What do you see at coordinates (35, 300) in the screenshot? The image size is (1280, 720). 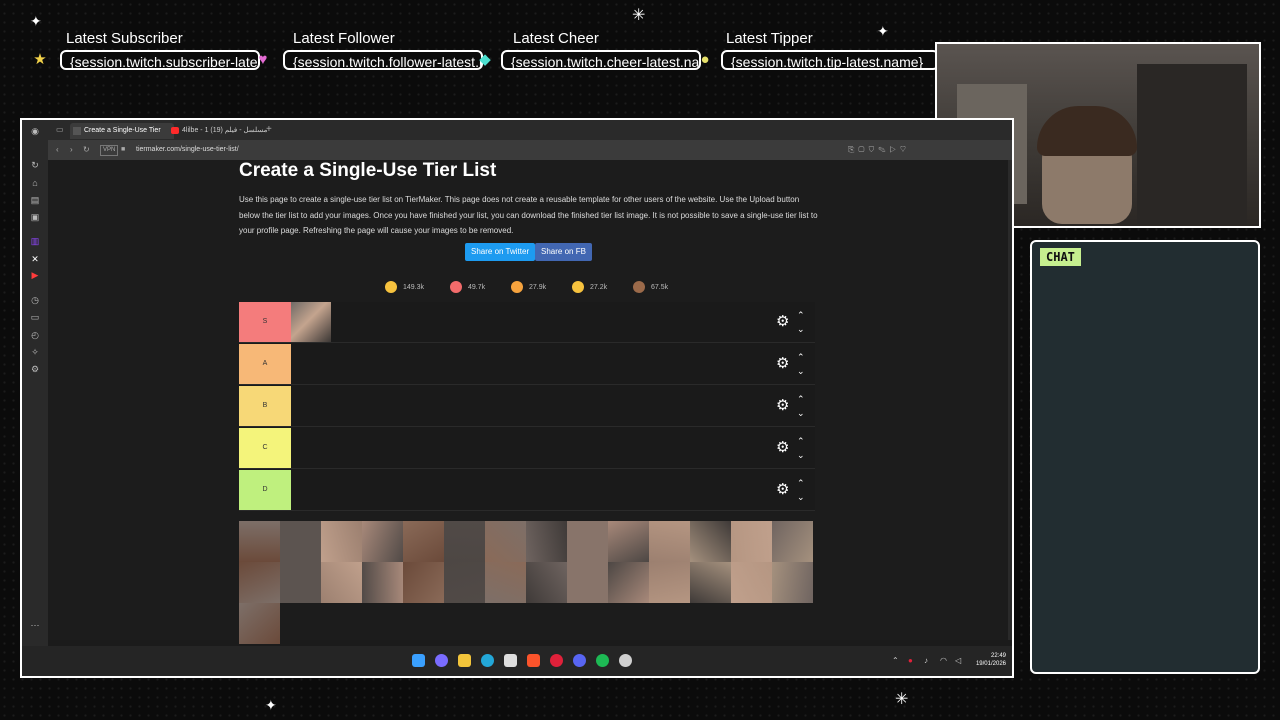 I see `clock-icon: ◷` at bounding box center [35, 300].